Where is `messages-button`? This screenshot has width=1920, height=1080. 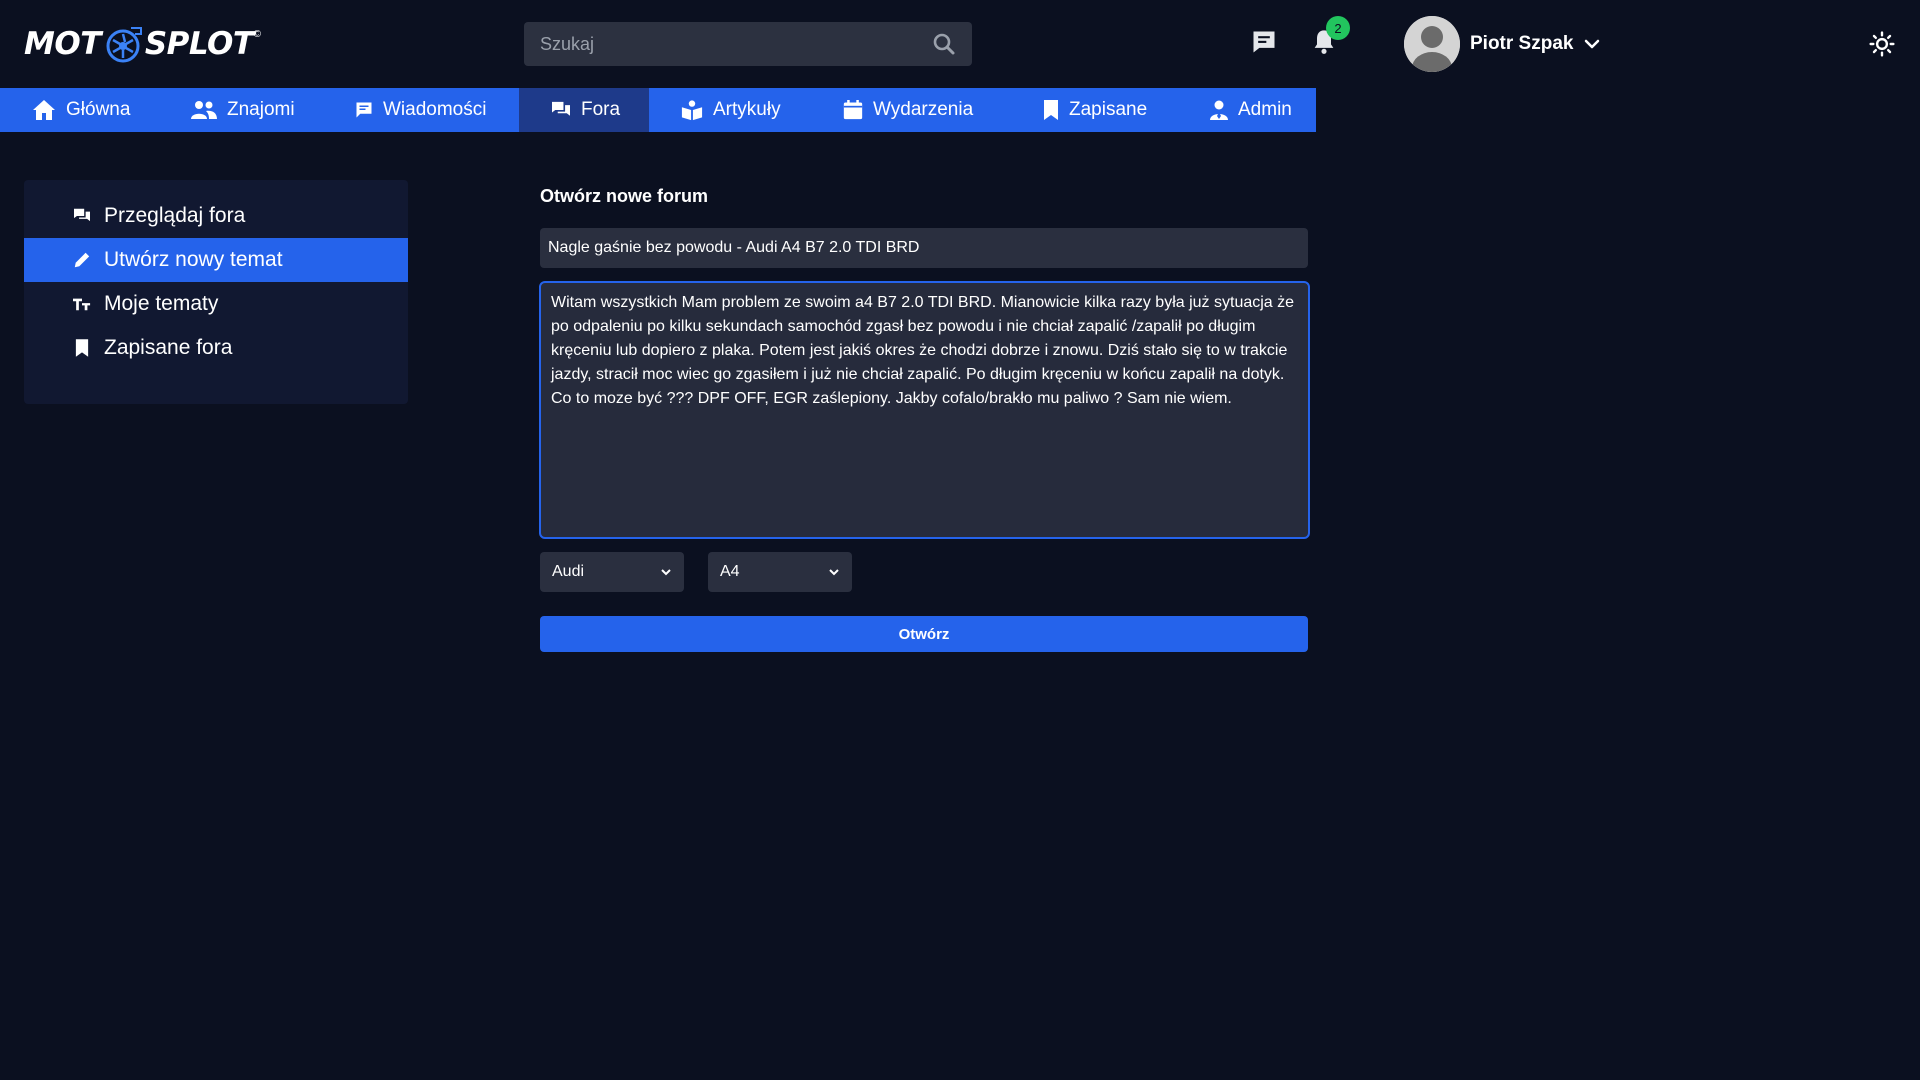 messages-button is located at coordinates (1264, 42).